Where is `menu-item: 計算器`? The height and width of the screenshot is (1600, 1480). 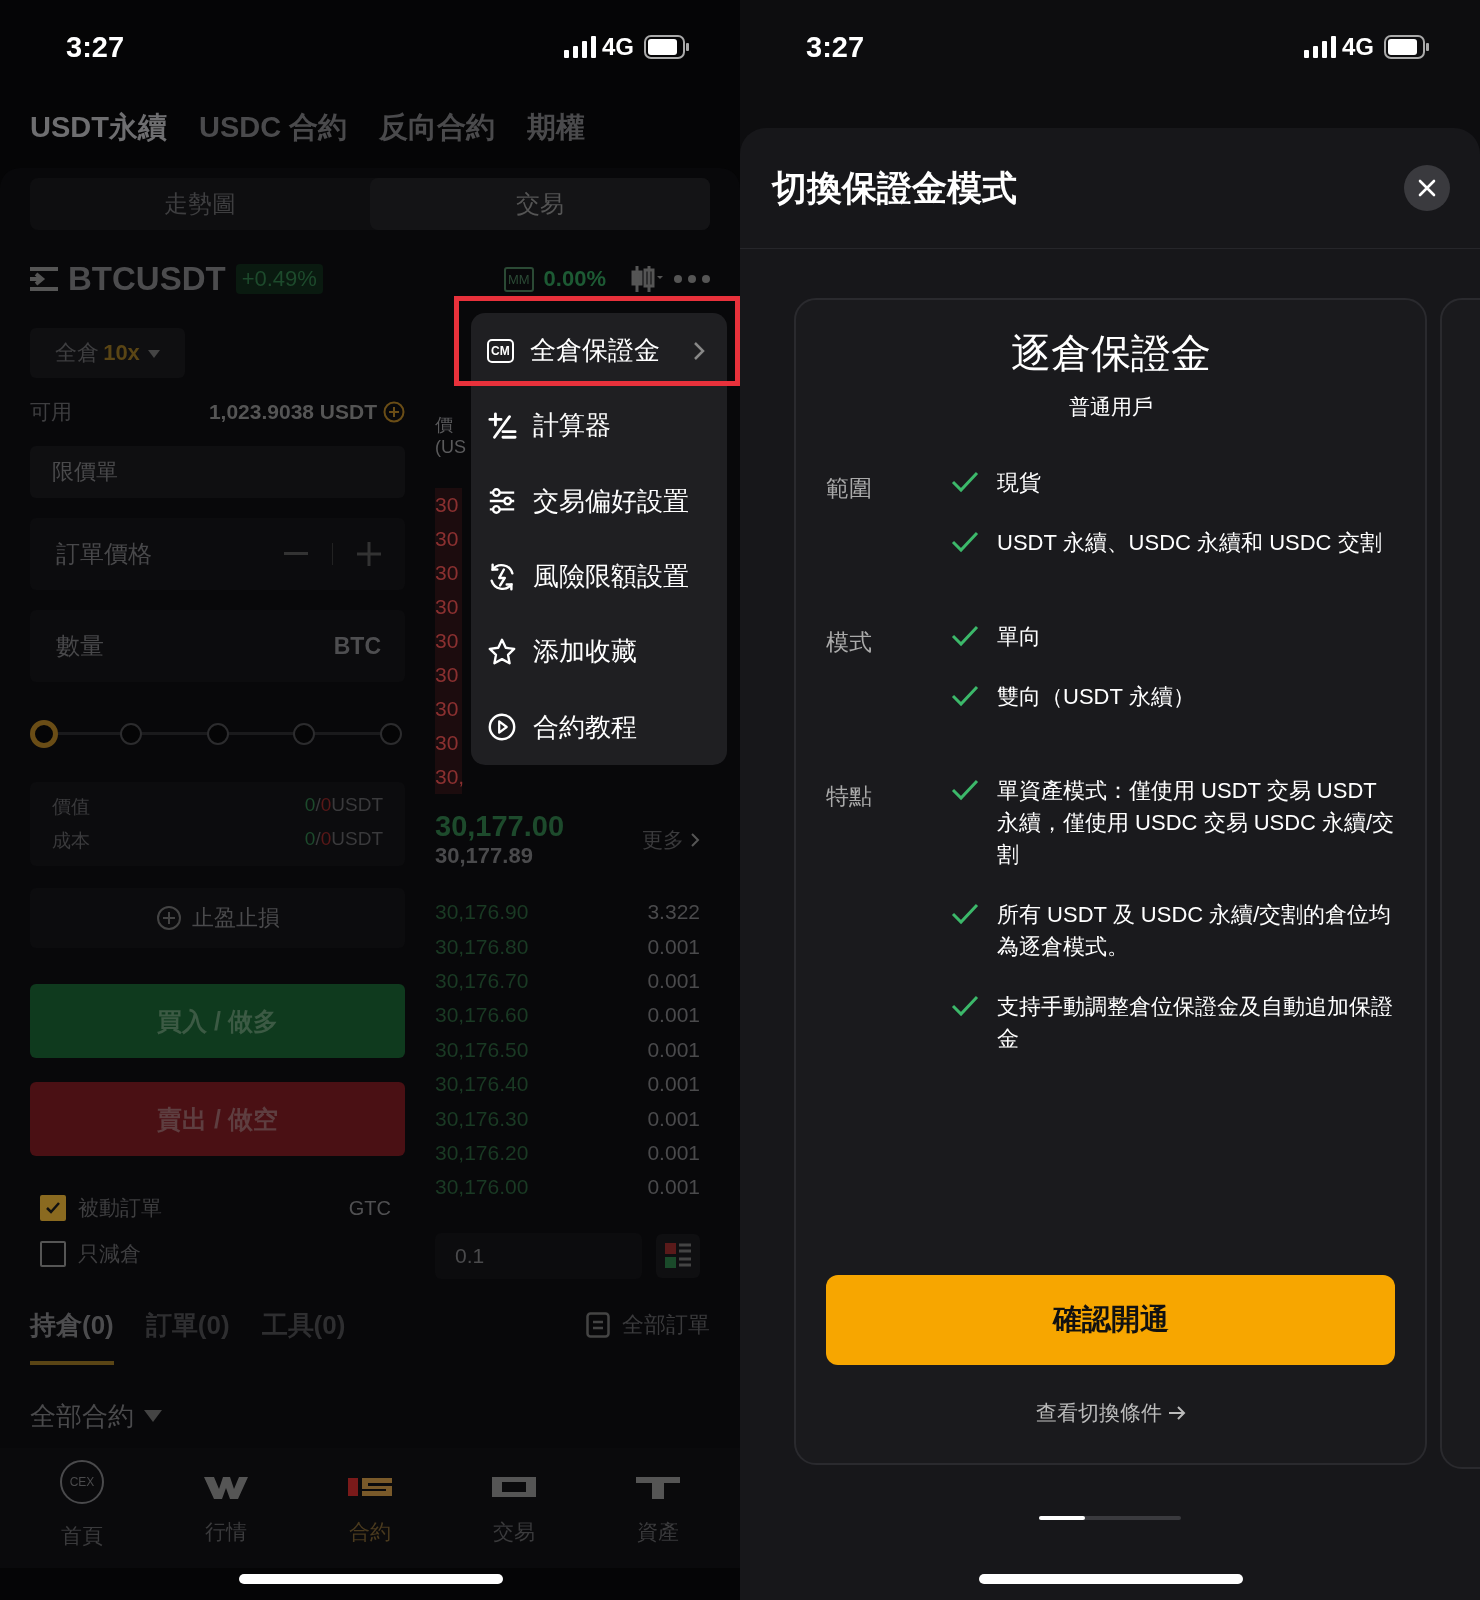
menu-item: 計算器 is located at coordinates (599, 426).